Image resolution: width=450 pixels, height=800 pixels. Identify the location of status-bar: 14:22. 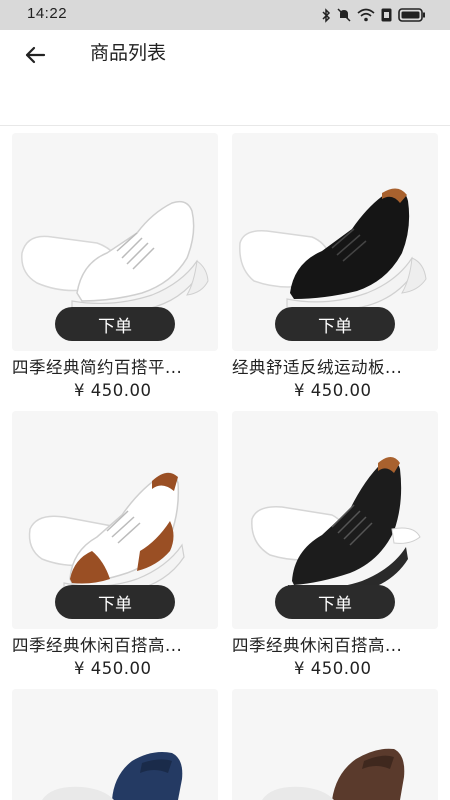
(225, 15).